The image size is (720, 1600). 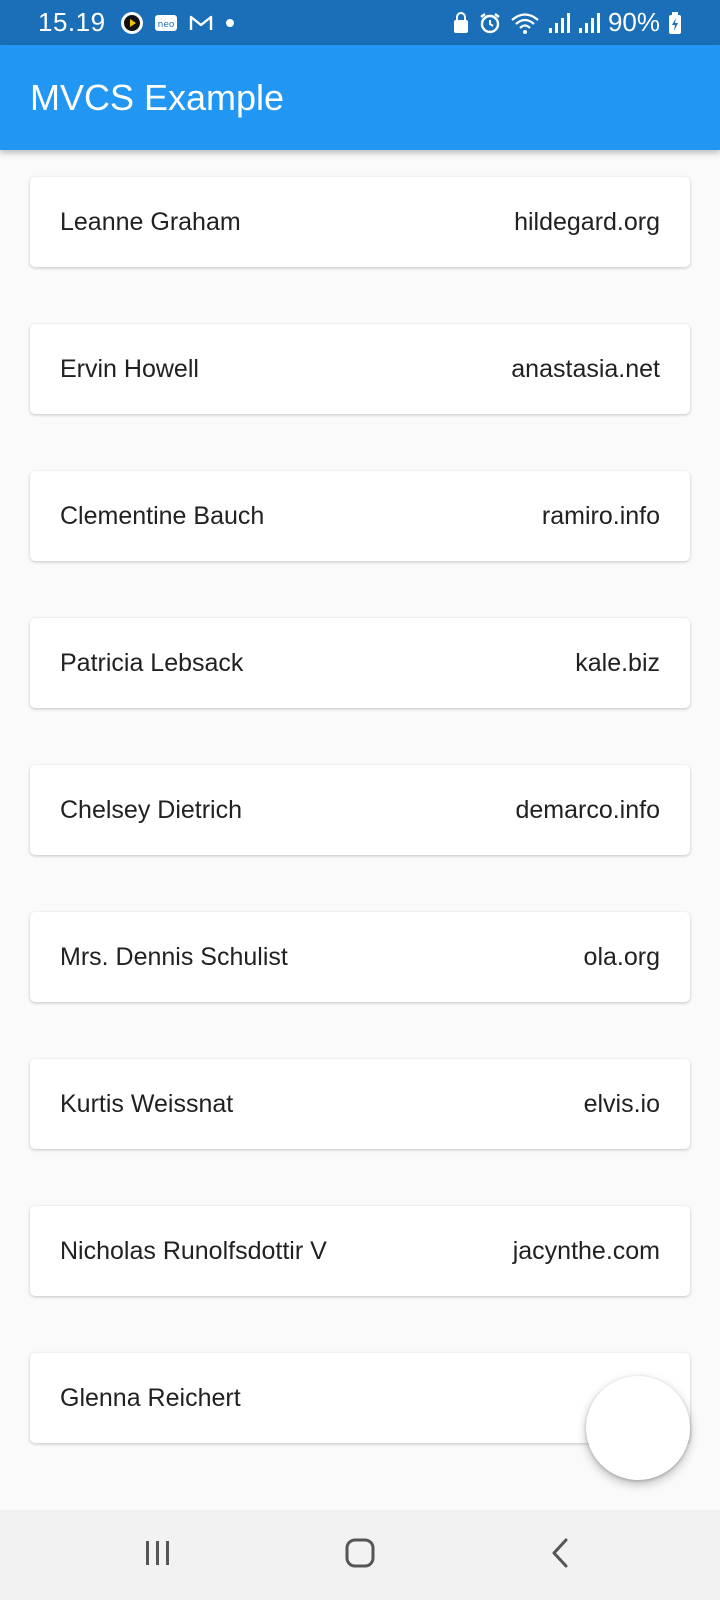 I want to click on navigation-bar, so click(x=360, y=1555).